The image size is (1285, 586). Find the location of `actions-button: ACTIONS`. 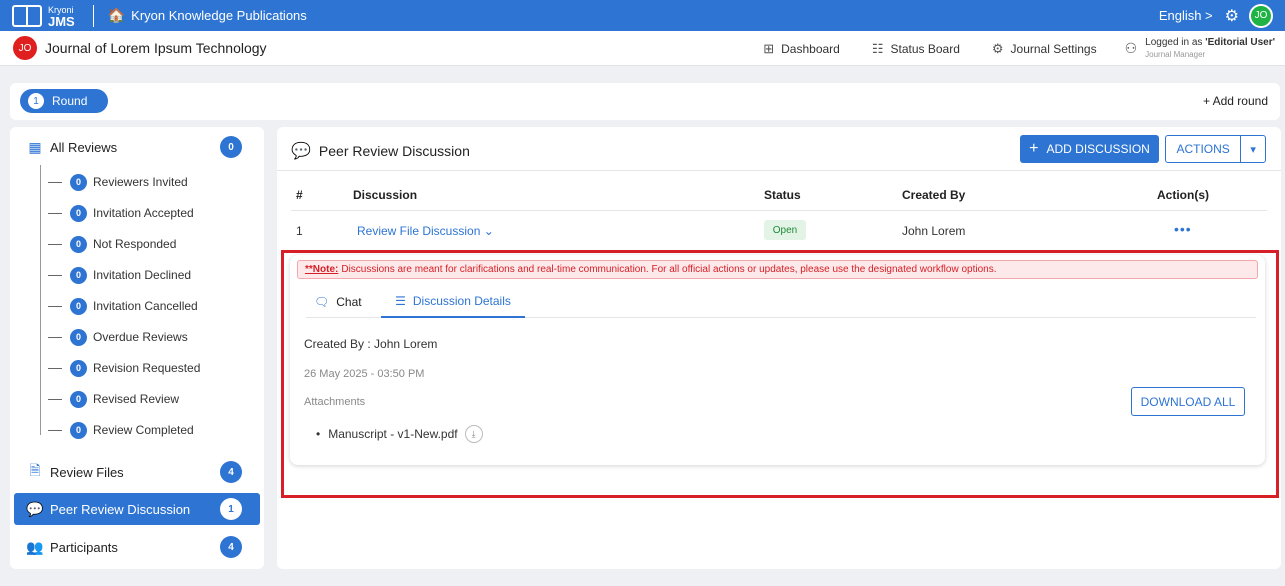

actions-button: ACTIONS is located at coordinates (1204, 149).